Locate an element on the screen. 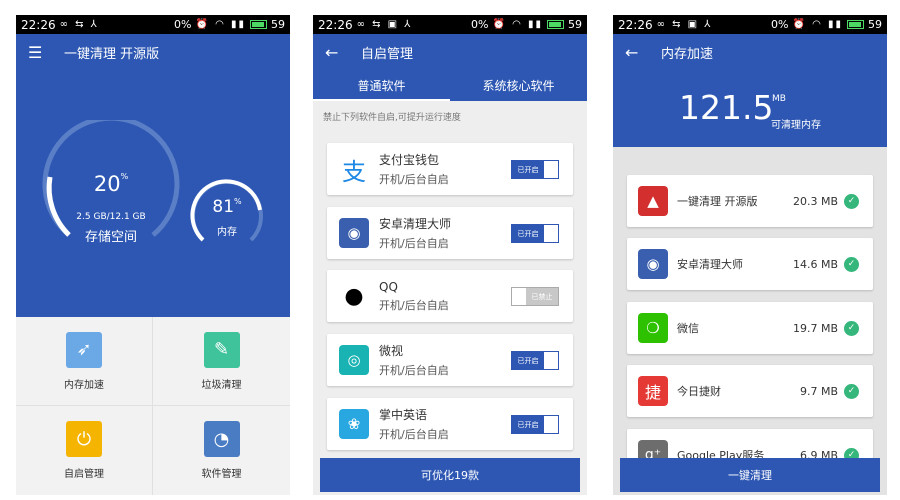 Image resolution: width=900 pixels, height=500 pixels. rocket-icon: ➶ is located at coordinates (84, 349).